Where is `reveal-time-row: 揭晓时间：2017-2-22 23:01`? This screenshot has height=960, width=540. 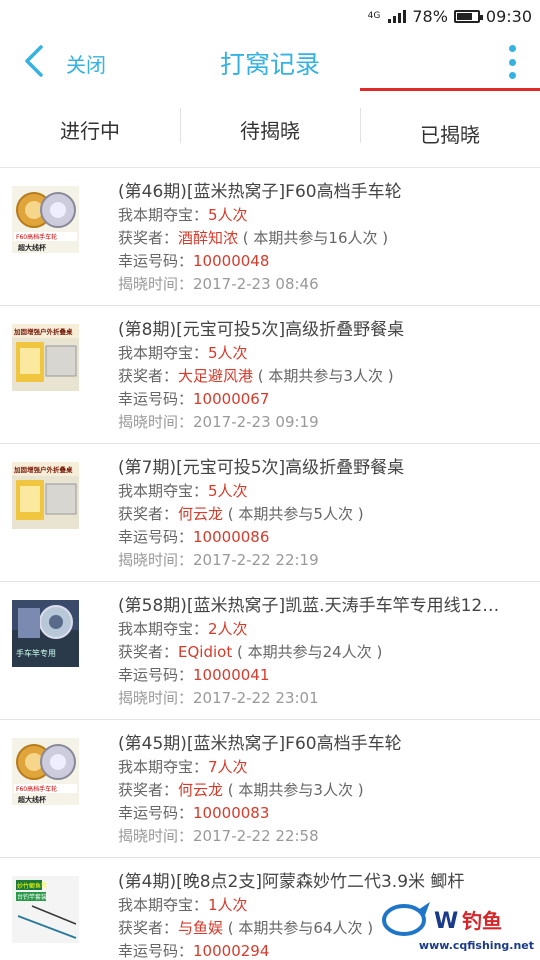 reveal-time-row: 揭晓时间：2017-2-22 23:01 is located at coordinates (324, 698).